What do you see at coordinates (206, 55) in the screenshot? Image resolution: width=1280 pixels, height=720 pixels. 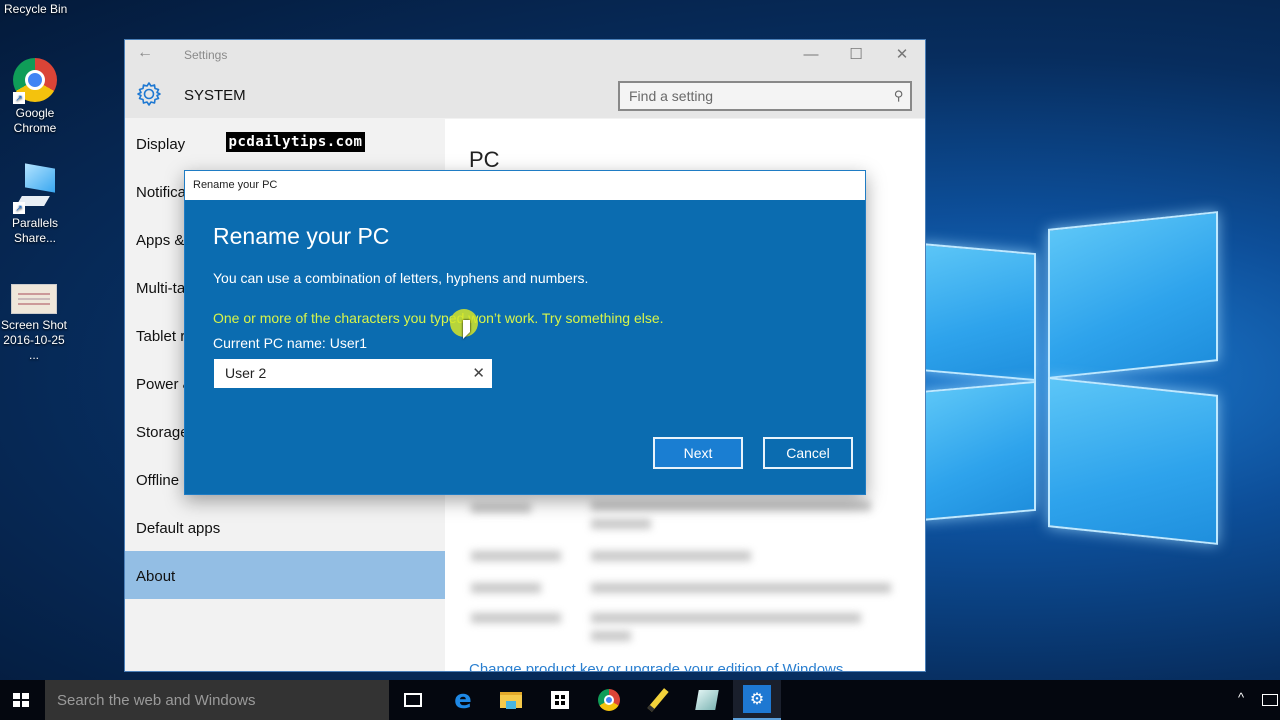 I see `window-title: Settings` at bounding box center [206, 55].